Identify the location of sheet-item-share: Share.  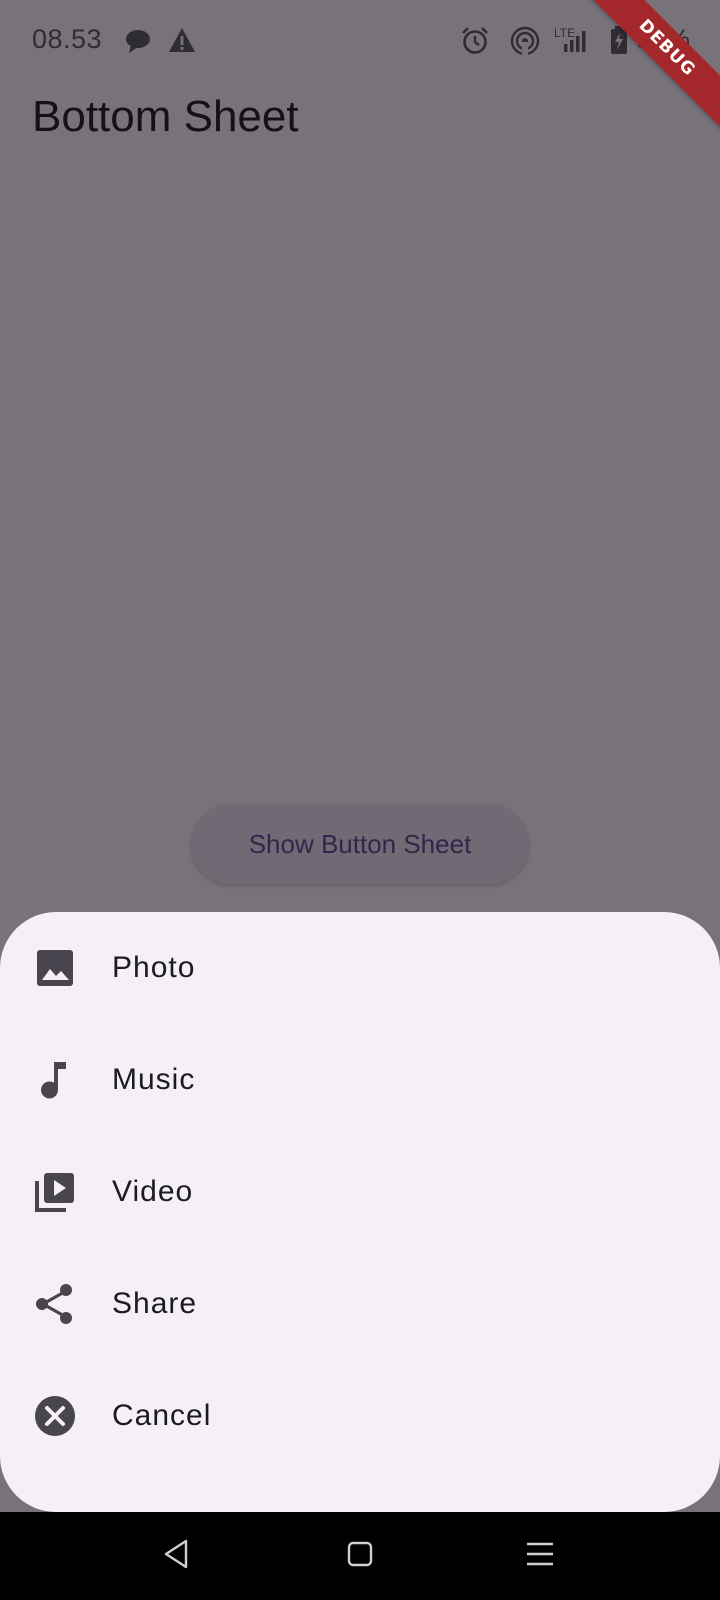
(360, 1304).